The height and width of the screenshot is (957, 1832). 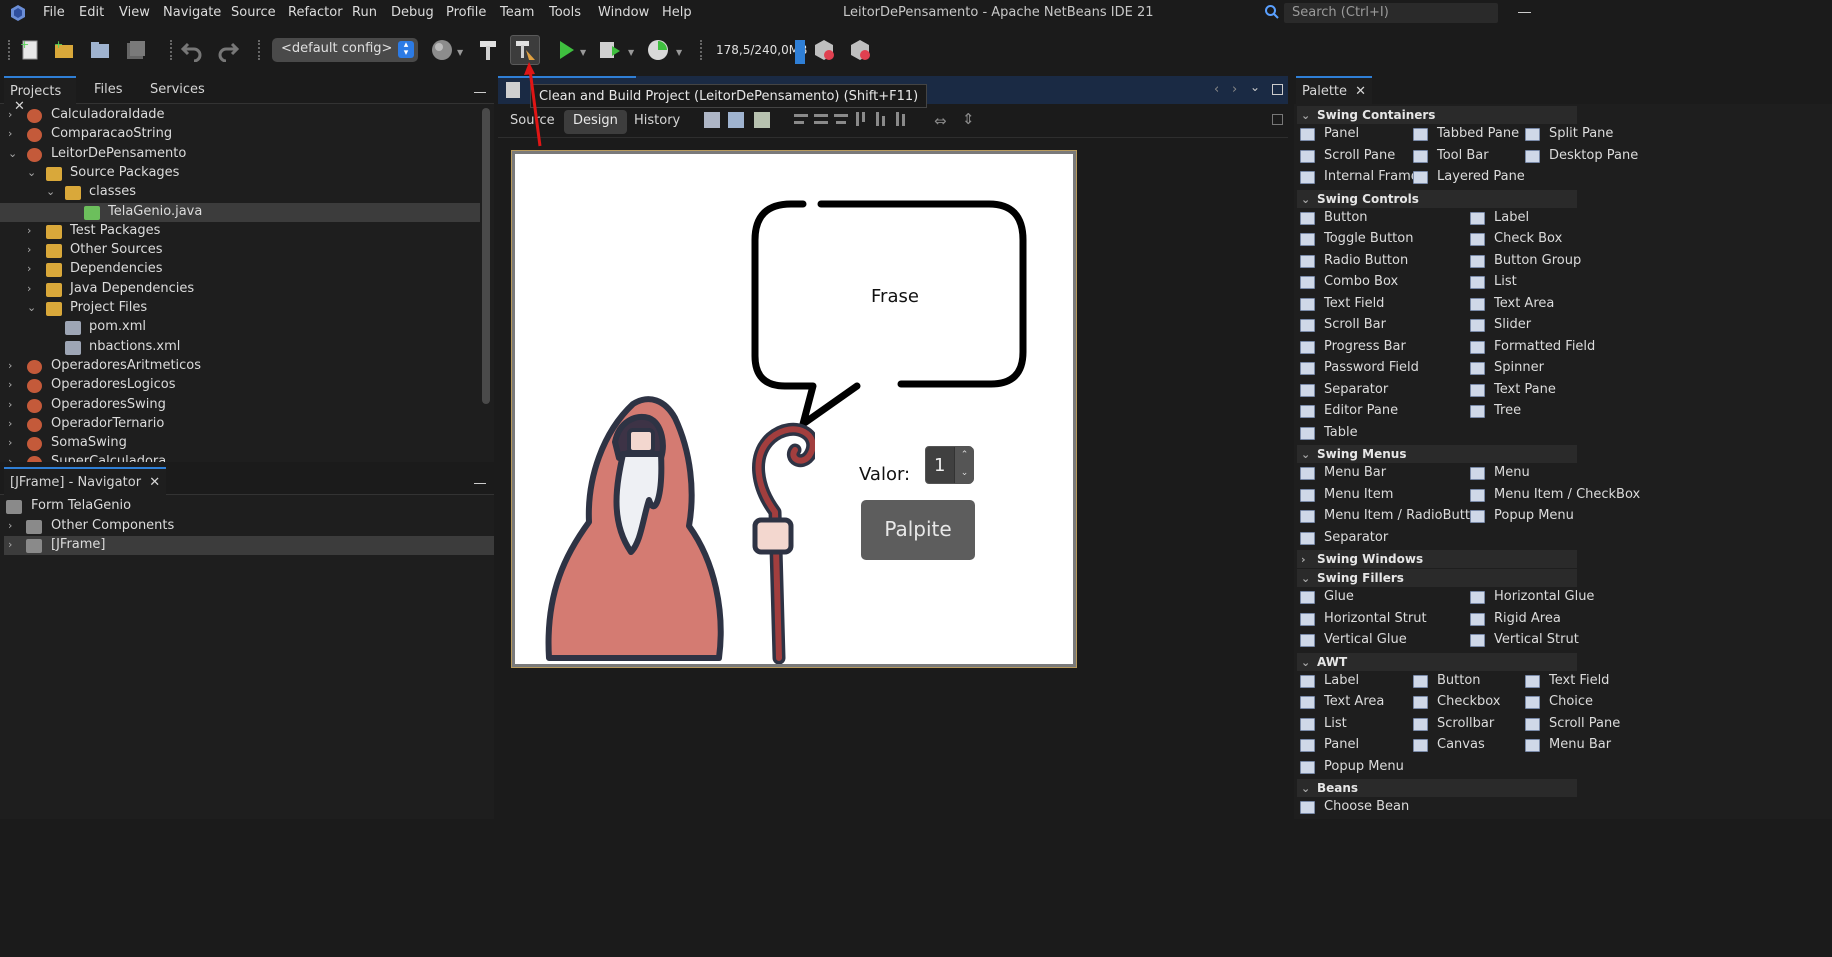 I want to click on tree-item: › OperadoresAritmeticos, so click(x=240, y=366).